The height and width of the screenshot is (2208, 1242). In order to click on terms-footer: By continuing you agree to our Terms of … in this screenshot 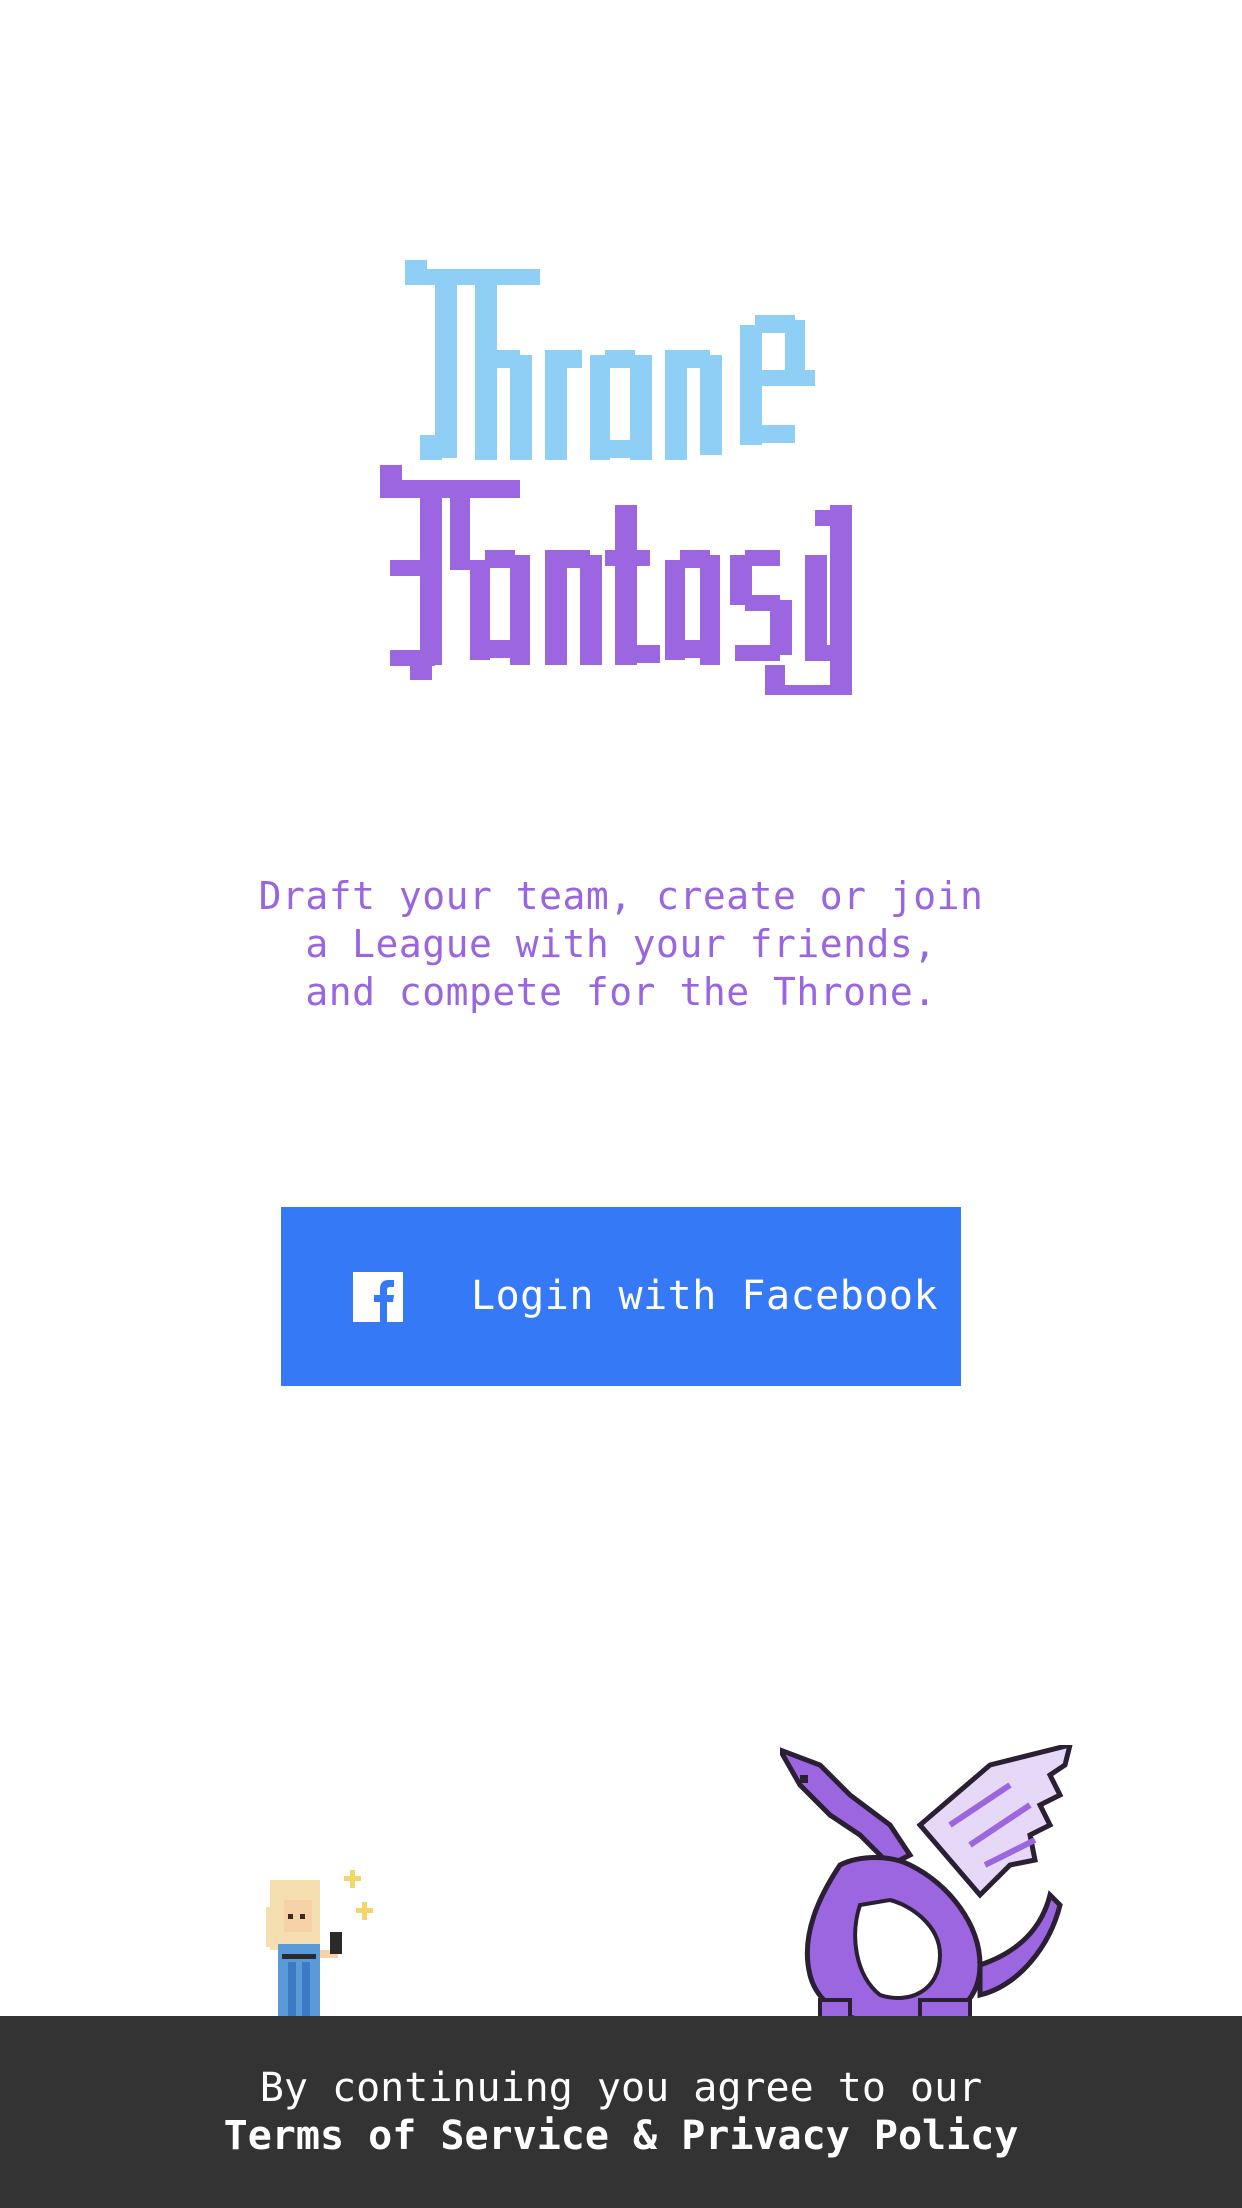, I will do `click(621, 2112)`.